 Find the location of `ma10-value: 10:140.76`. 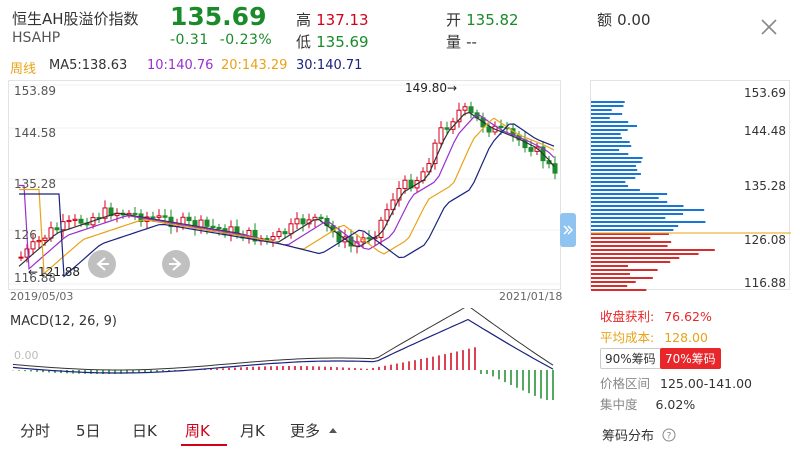

ma10-value: 10:140.76 is located at coordinates (180, 65).